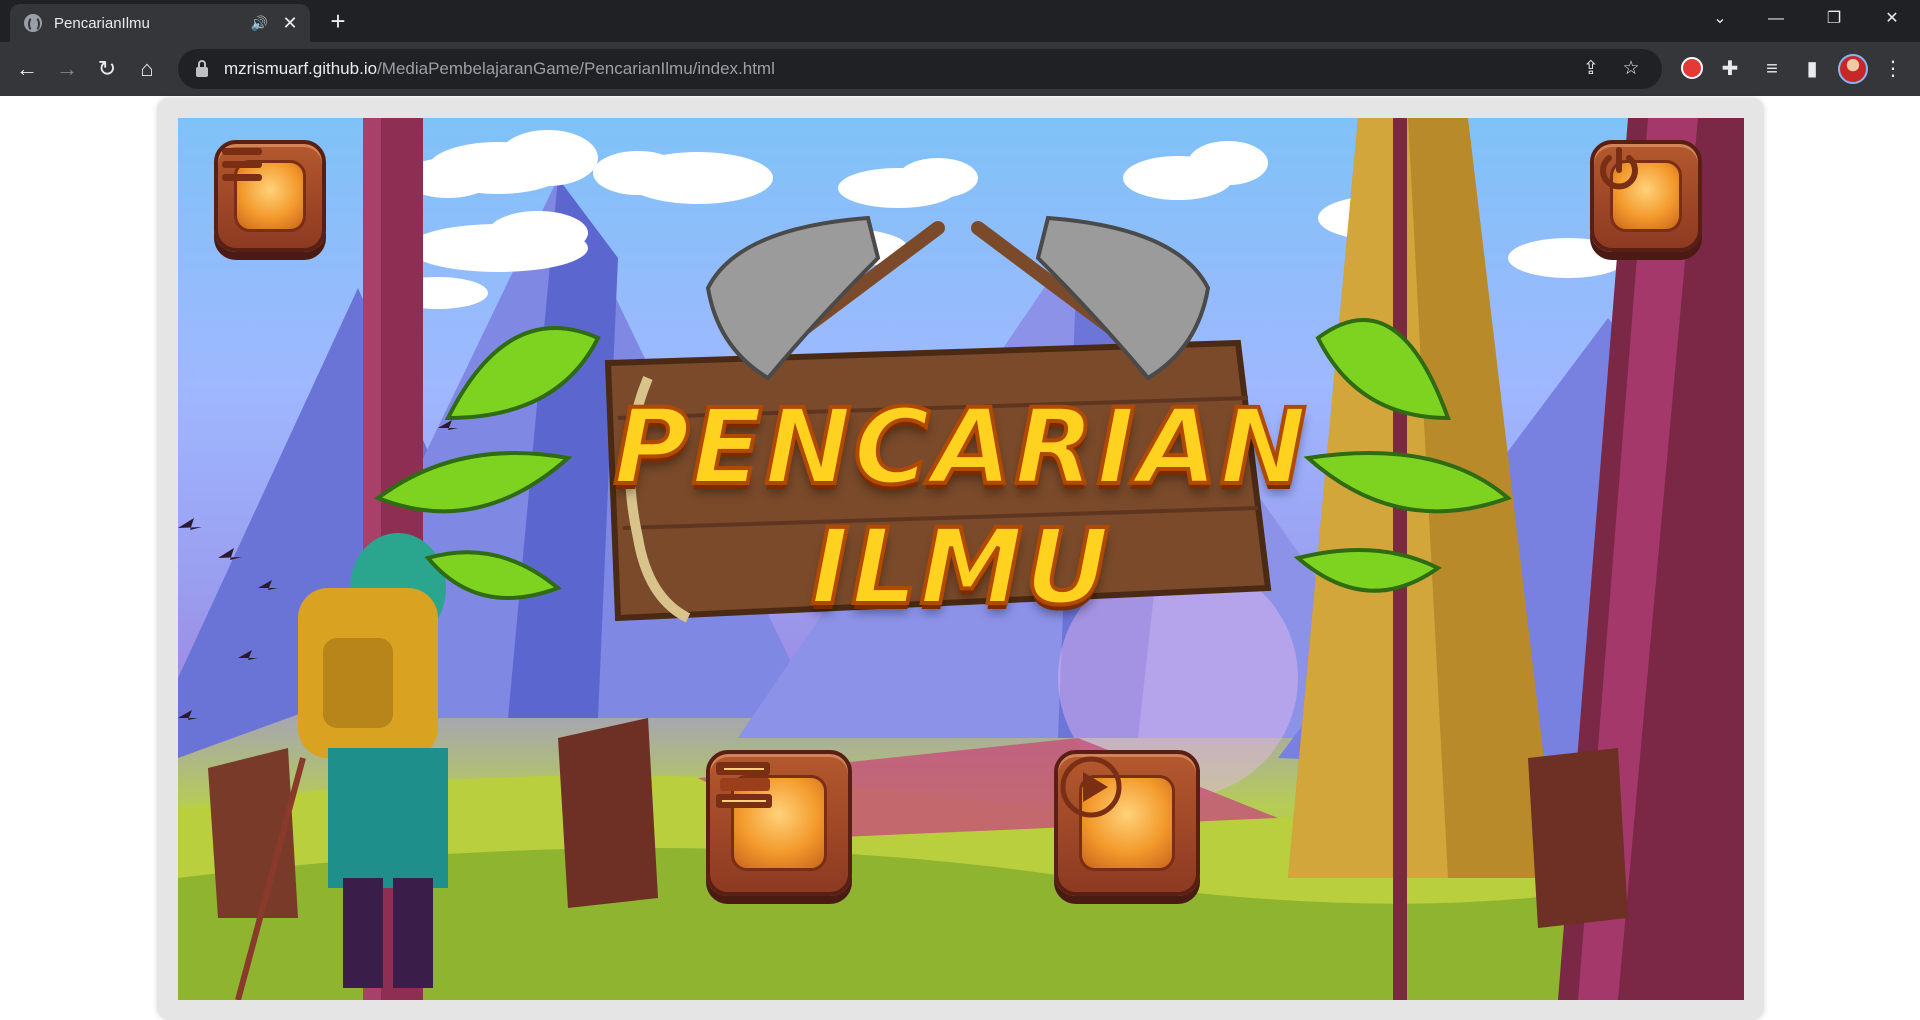 Image resolution: width=1920 pixels, height=1020 pixels. Describe the element at coordinates (960, 567) in the screenshot. I see `game-title-line2: ILMU` at that location.